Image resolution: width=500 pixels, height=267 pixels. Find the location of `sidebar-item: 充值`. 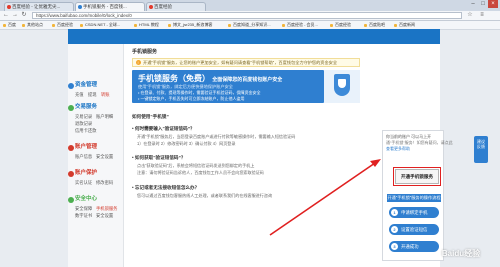

sidebar-item: 充值 is located at coordinates (79, 94).